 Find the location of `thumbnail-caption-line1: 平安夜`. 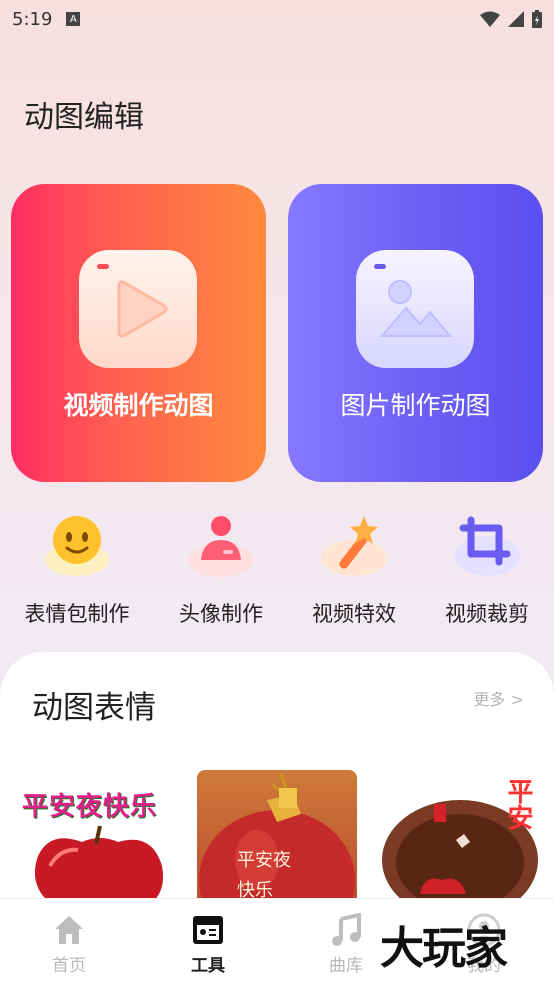

thumbnail-caption-line1: 平安夜 is located at coordinates (264, 860).